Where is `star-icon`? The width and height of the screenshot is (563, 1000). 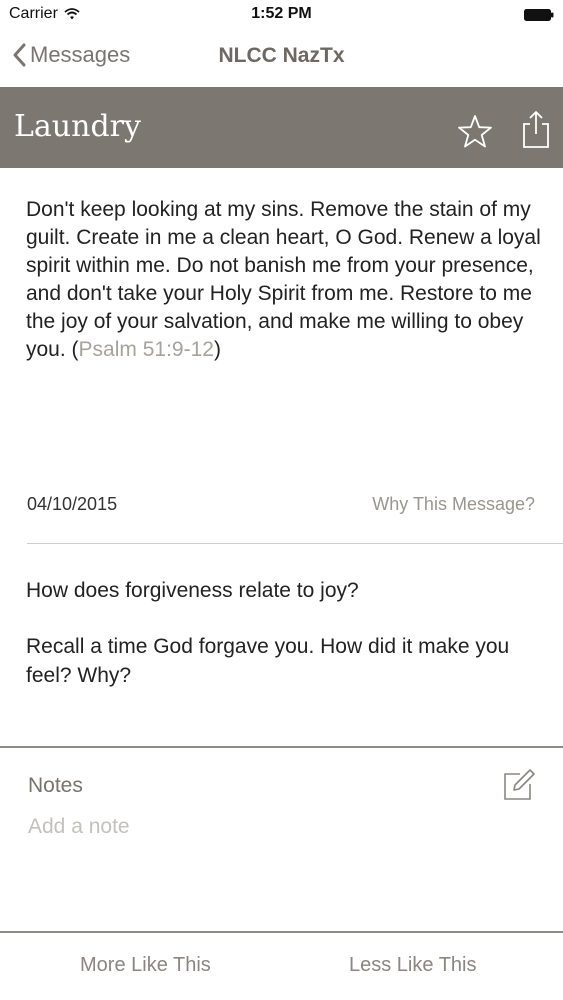
star-icon is located at coordinates (475, 132).